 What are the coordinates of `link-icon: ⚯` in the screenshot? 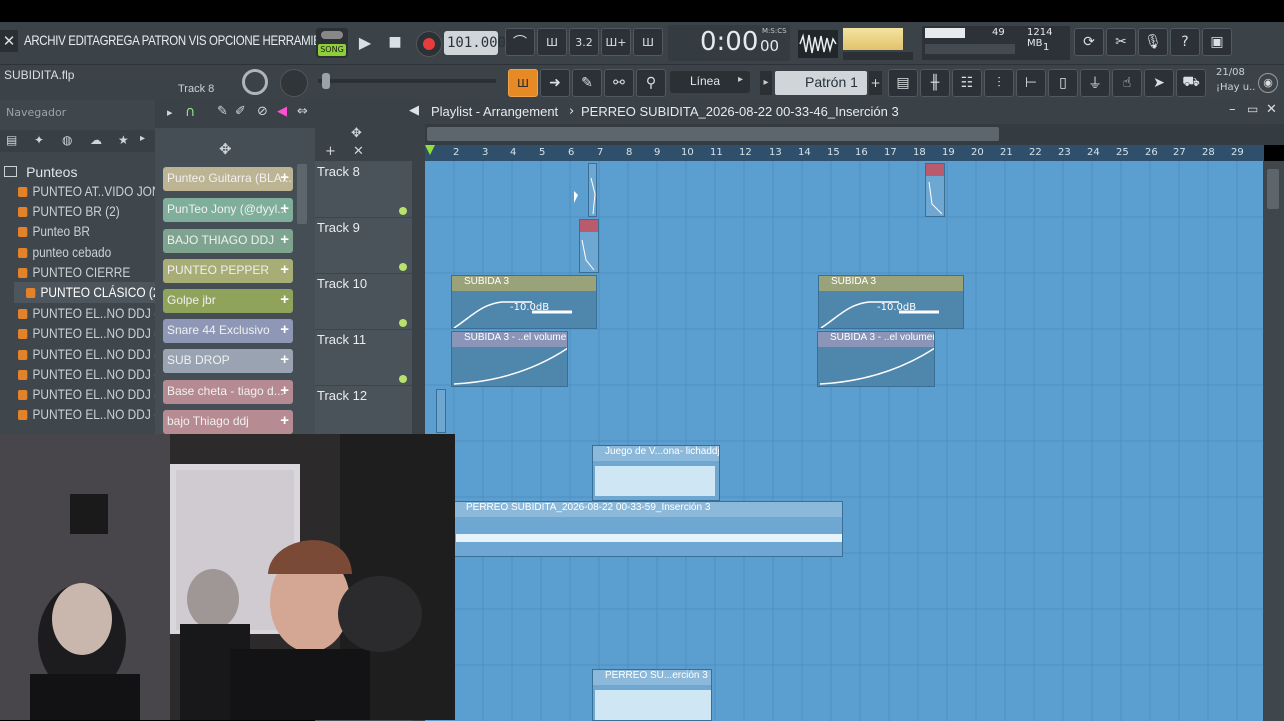 It's located at (619, 83).